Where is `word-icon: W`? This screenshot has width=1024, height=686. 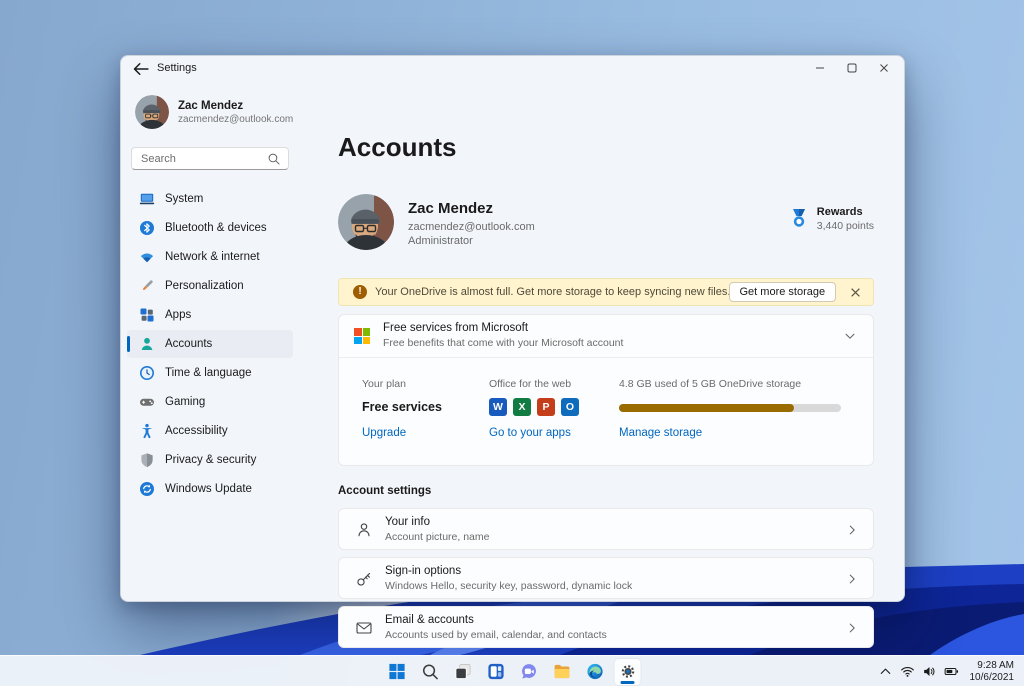 word-icon: W is located at coordinates (498, 407).